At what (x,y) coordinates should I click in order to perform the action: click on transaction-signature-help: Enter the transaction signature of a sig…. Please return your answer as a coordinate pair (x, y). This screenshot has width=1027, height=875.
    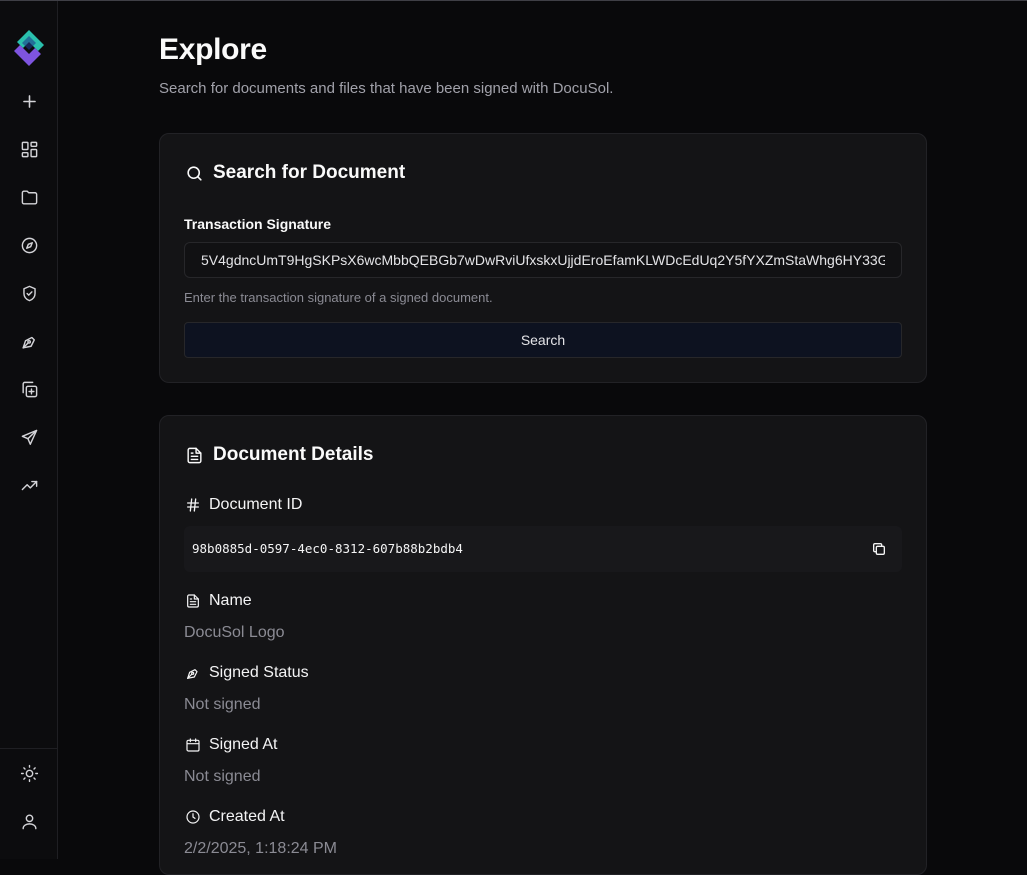
    Looking at the image, I should click on (338, 297).